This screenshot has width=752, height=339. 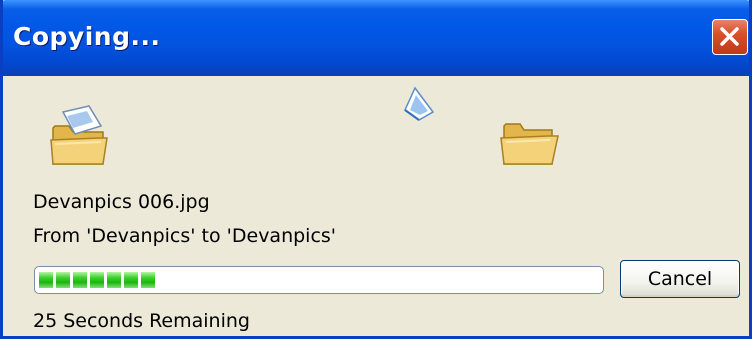 I want to click on file-name: Devanpics 006.jpg, so click(x=121, y=202).